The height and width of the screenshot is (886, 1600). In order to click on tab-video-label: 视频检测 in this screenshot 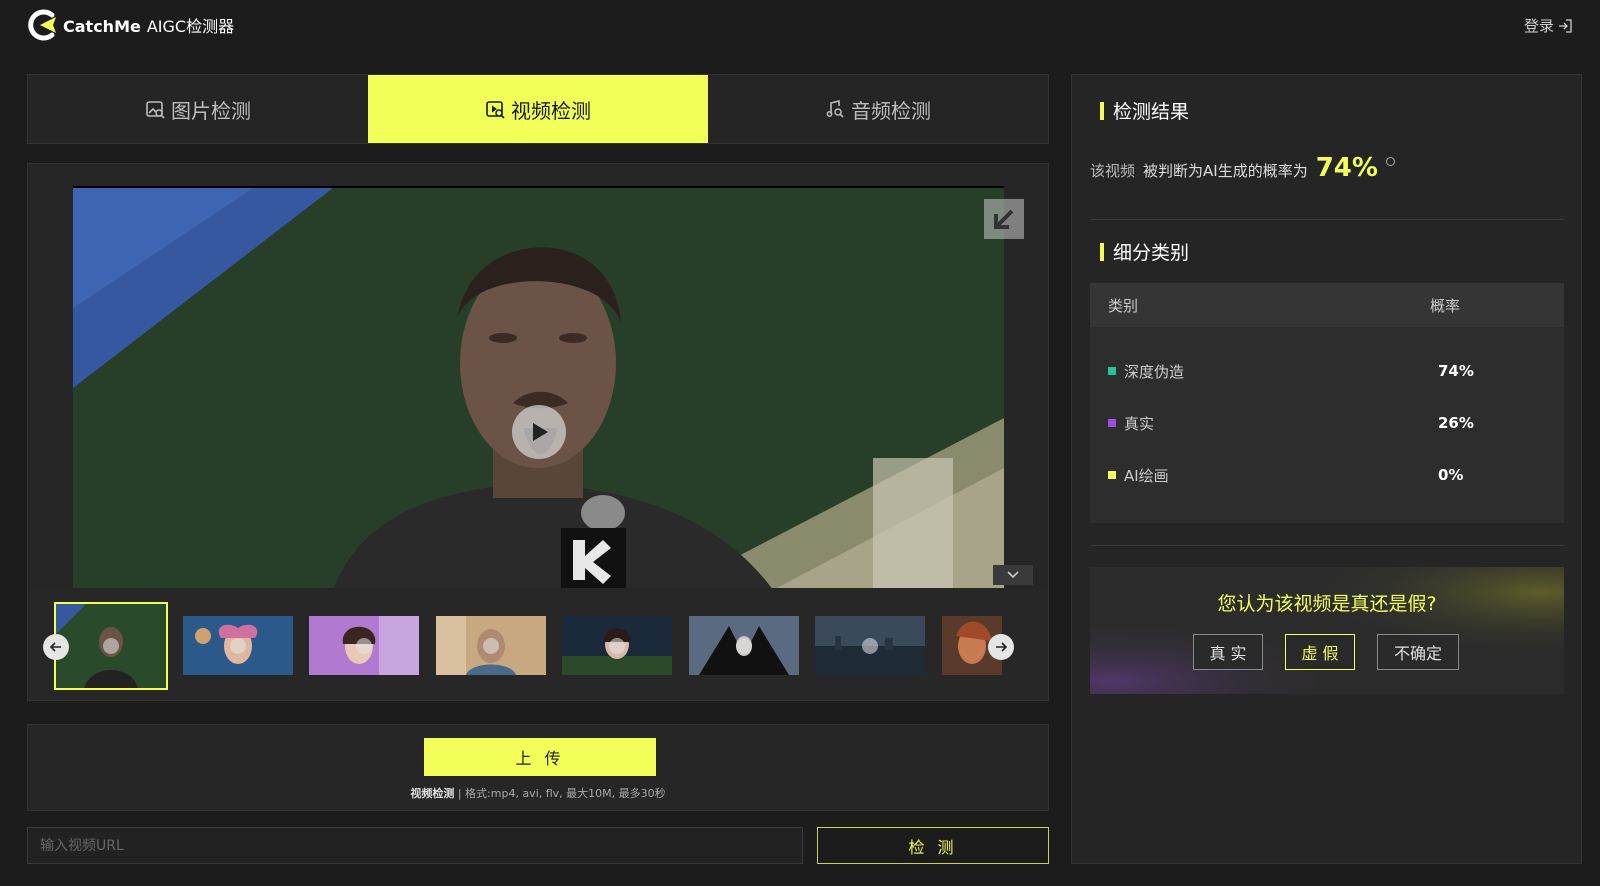, I will do `click(551, 110)`.